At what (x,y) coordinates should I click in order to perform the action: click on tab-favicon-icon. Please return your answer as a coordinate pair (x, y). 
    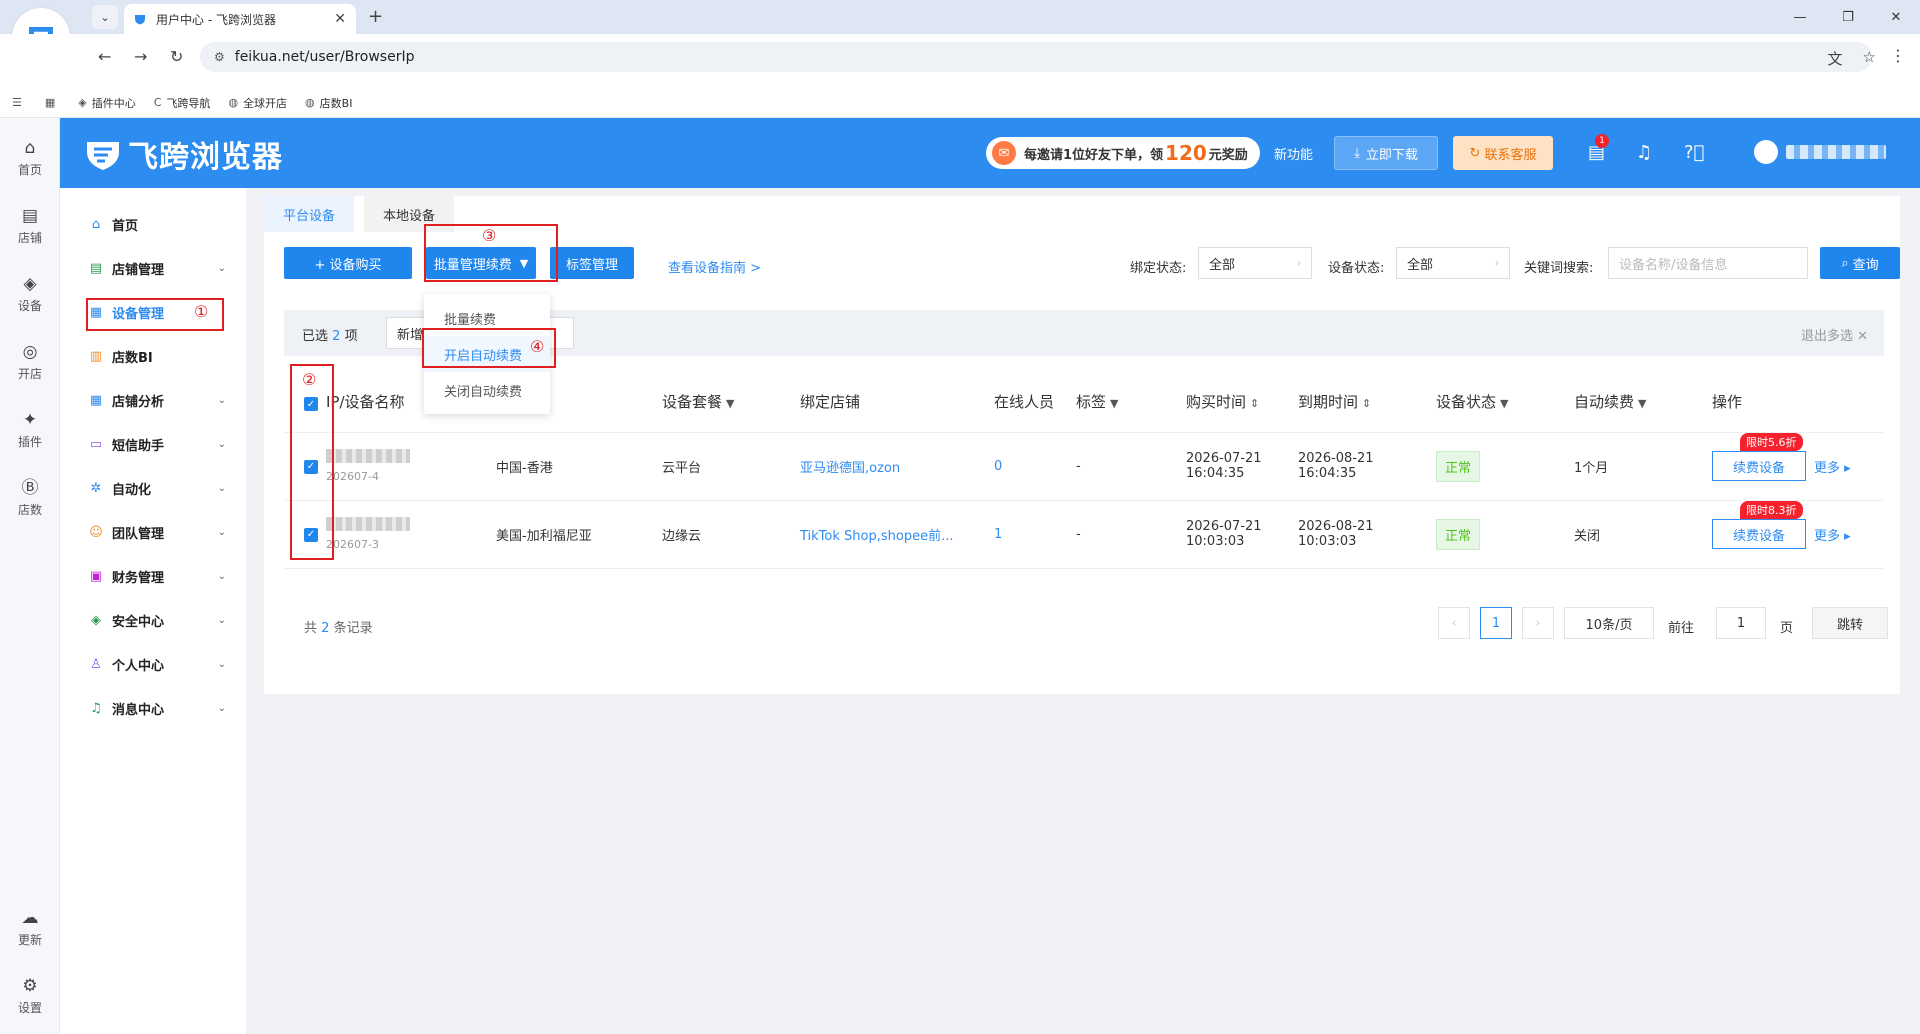
    Looking at the image, I should click on (140, 20).